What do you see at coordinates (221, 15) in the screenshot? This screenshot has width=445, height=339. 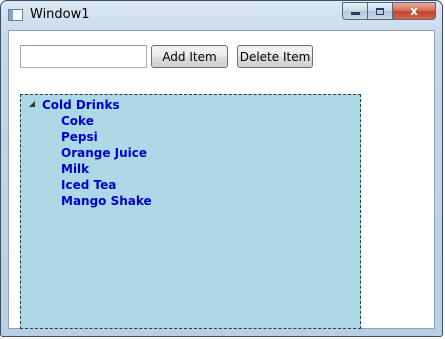 I see `title-bar: Window1 x` at bounding box center [221, 15].